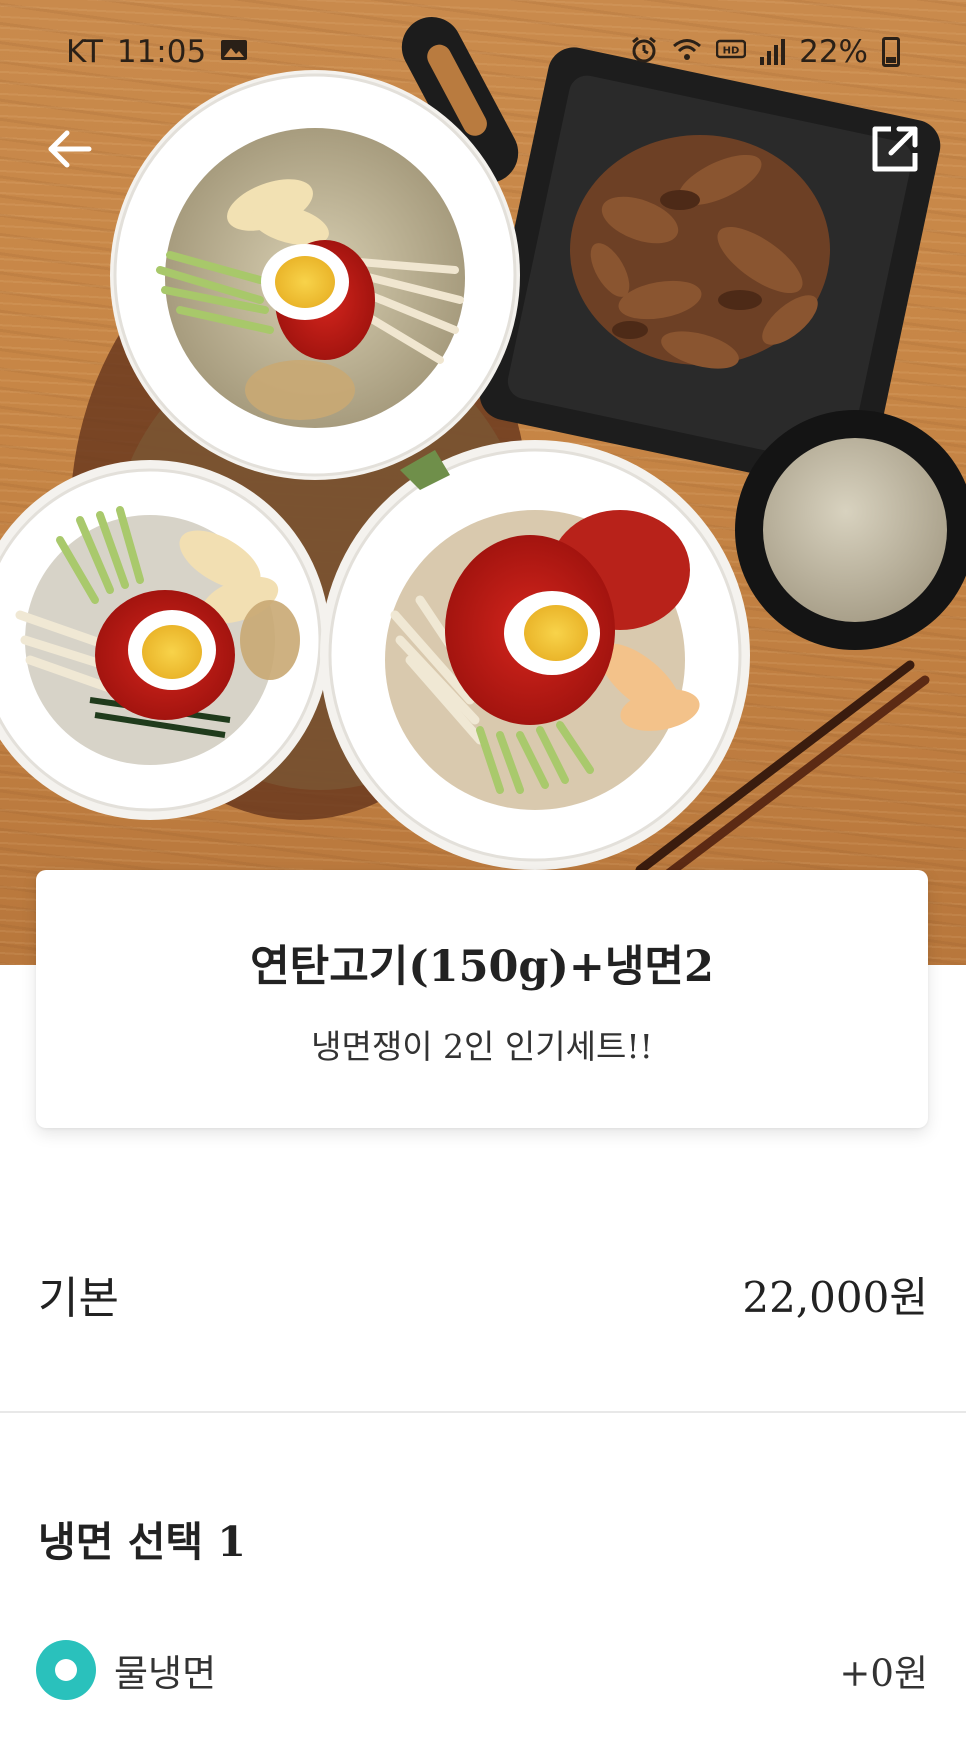  What do you see at coordinates (161, 52) in the screenshot?
I see `clock: 11:05` at bounding box center [161, 52].